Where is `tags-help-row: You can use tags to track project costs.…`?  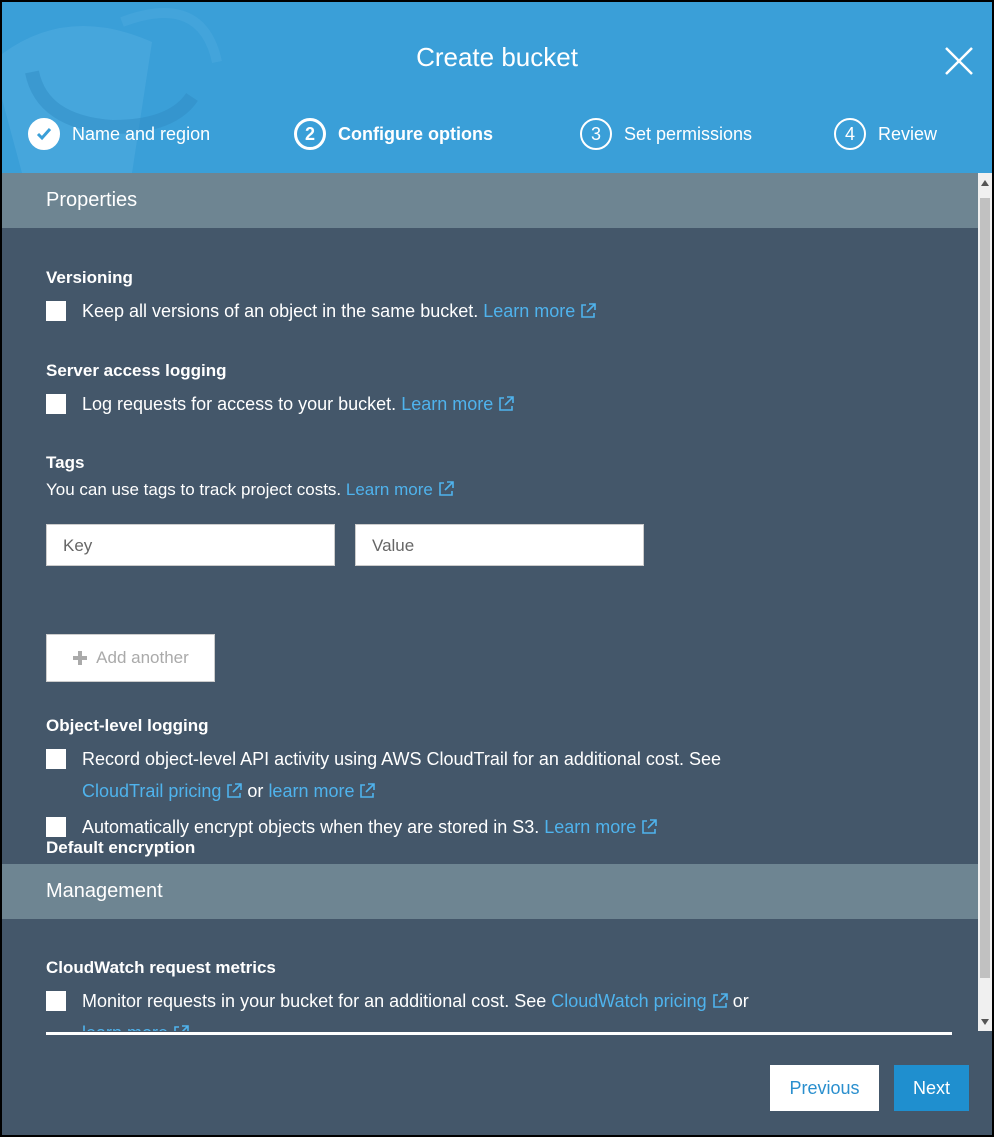
tags-help-row: You can use tags to track project costs.… is located at coordinates (250, 490).